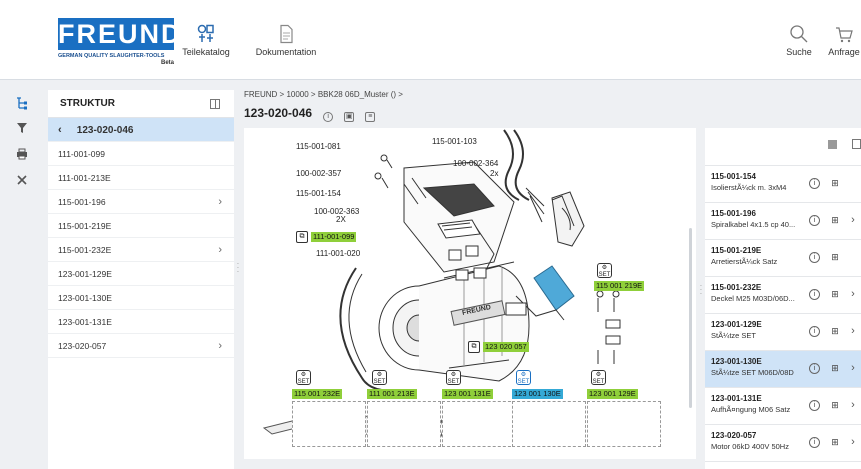 The height and width of the screenshot is (469, 861). I want to click on tree-item-label: 115-001-196, so click(82, 202).